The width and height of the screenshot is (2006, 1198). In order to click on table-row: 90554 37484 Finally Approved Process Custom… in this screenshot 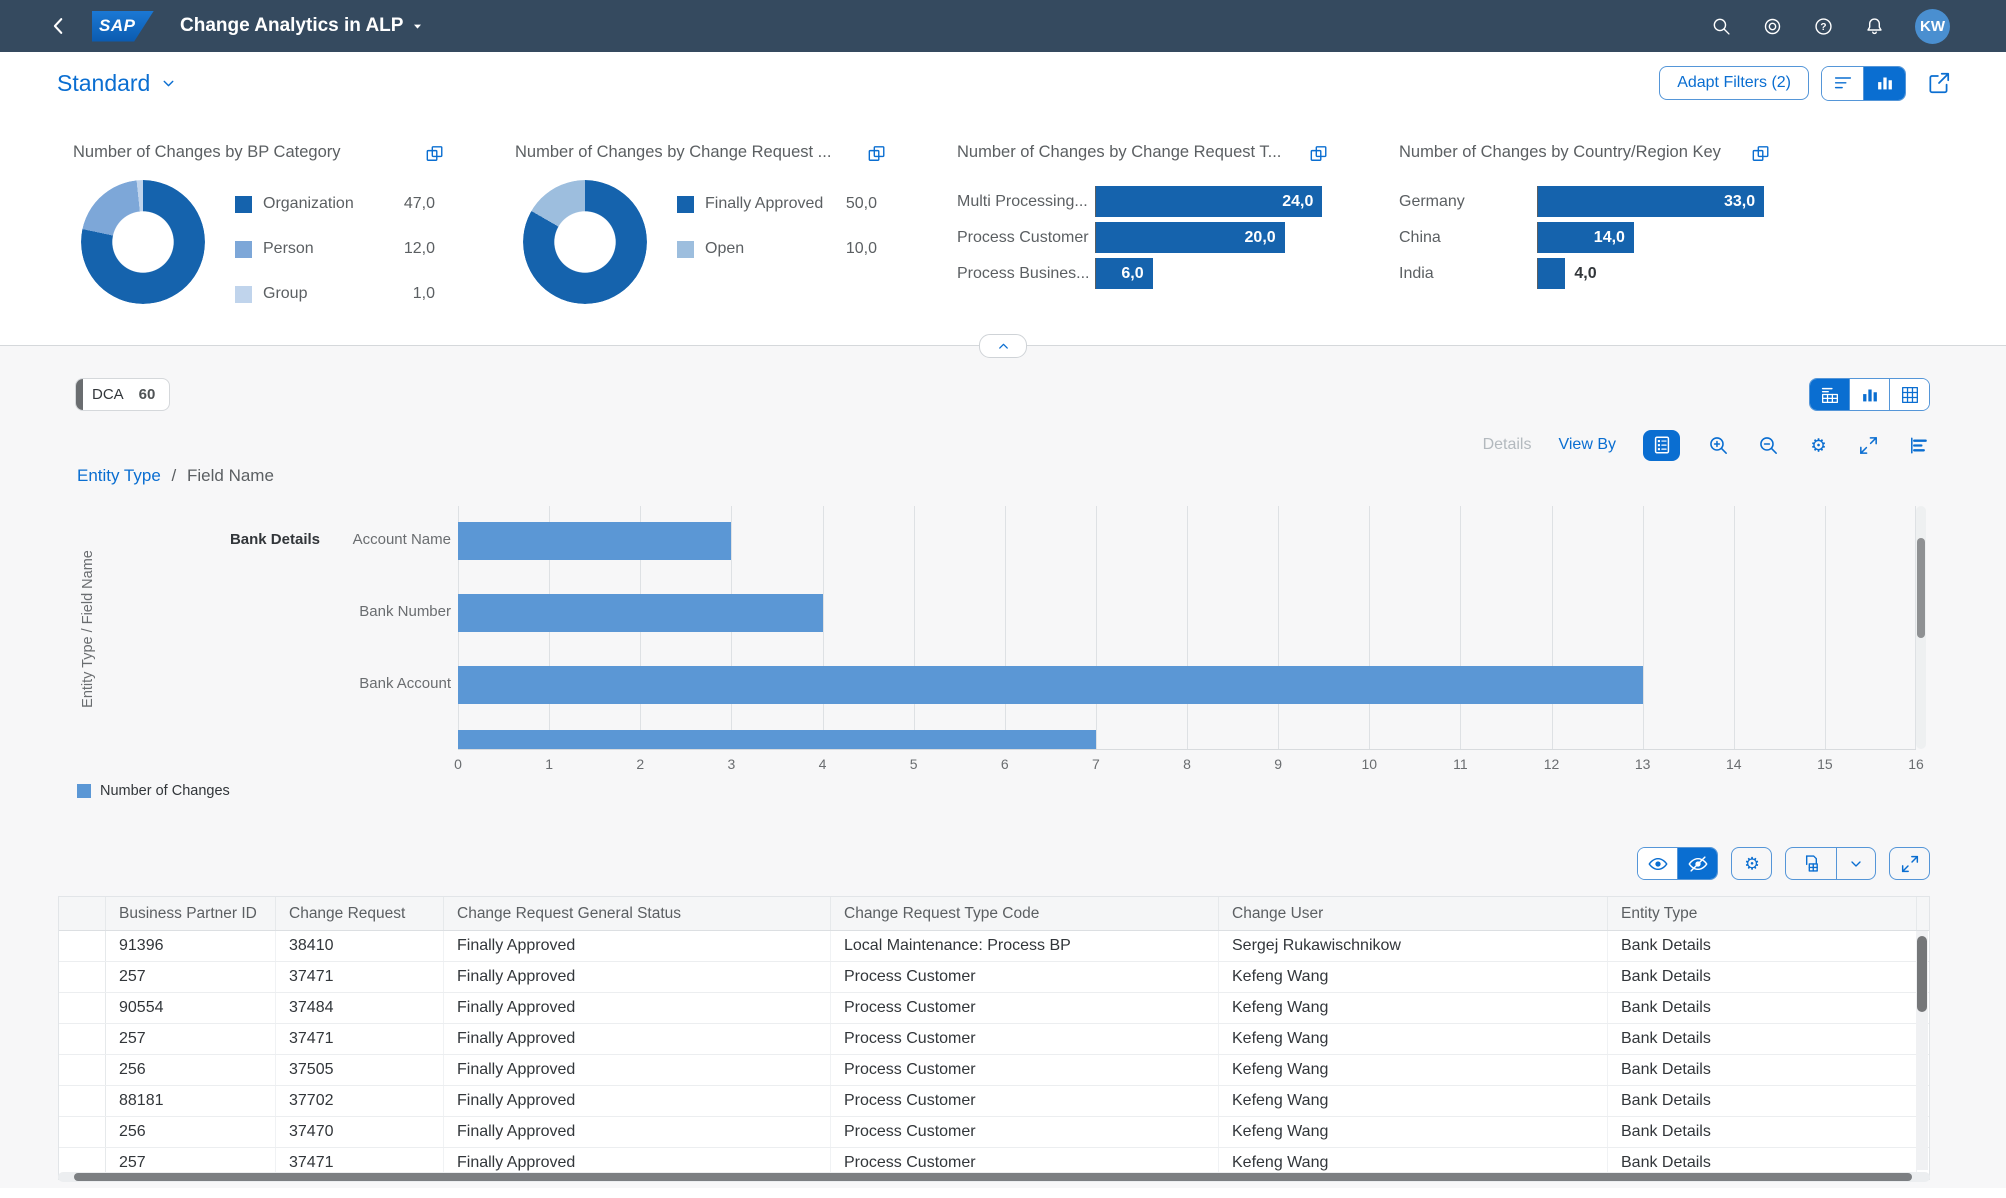, I will do `click(994, 1008)`.